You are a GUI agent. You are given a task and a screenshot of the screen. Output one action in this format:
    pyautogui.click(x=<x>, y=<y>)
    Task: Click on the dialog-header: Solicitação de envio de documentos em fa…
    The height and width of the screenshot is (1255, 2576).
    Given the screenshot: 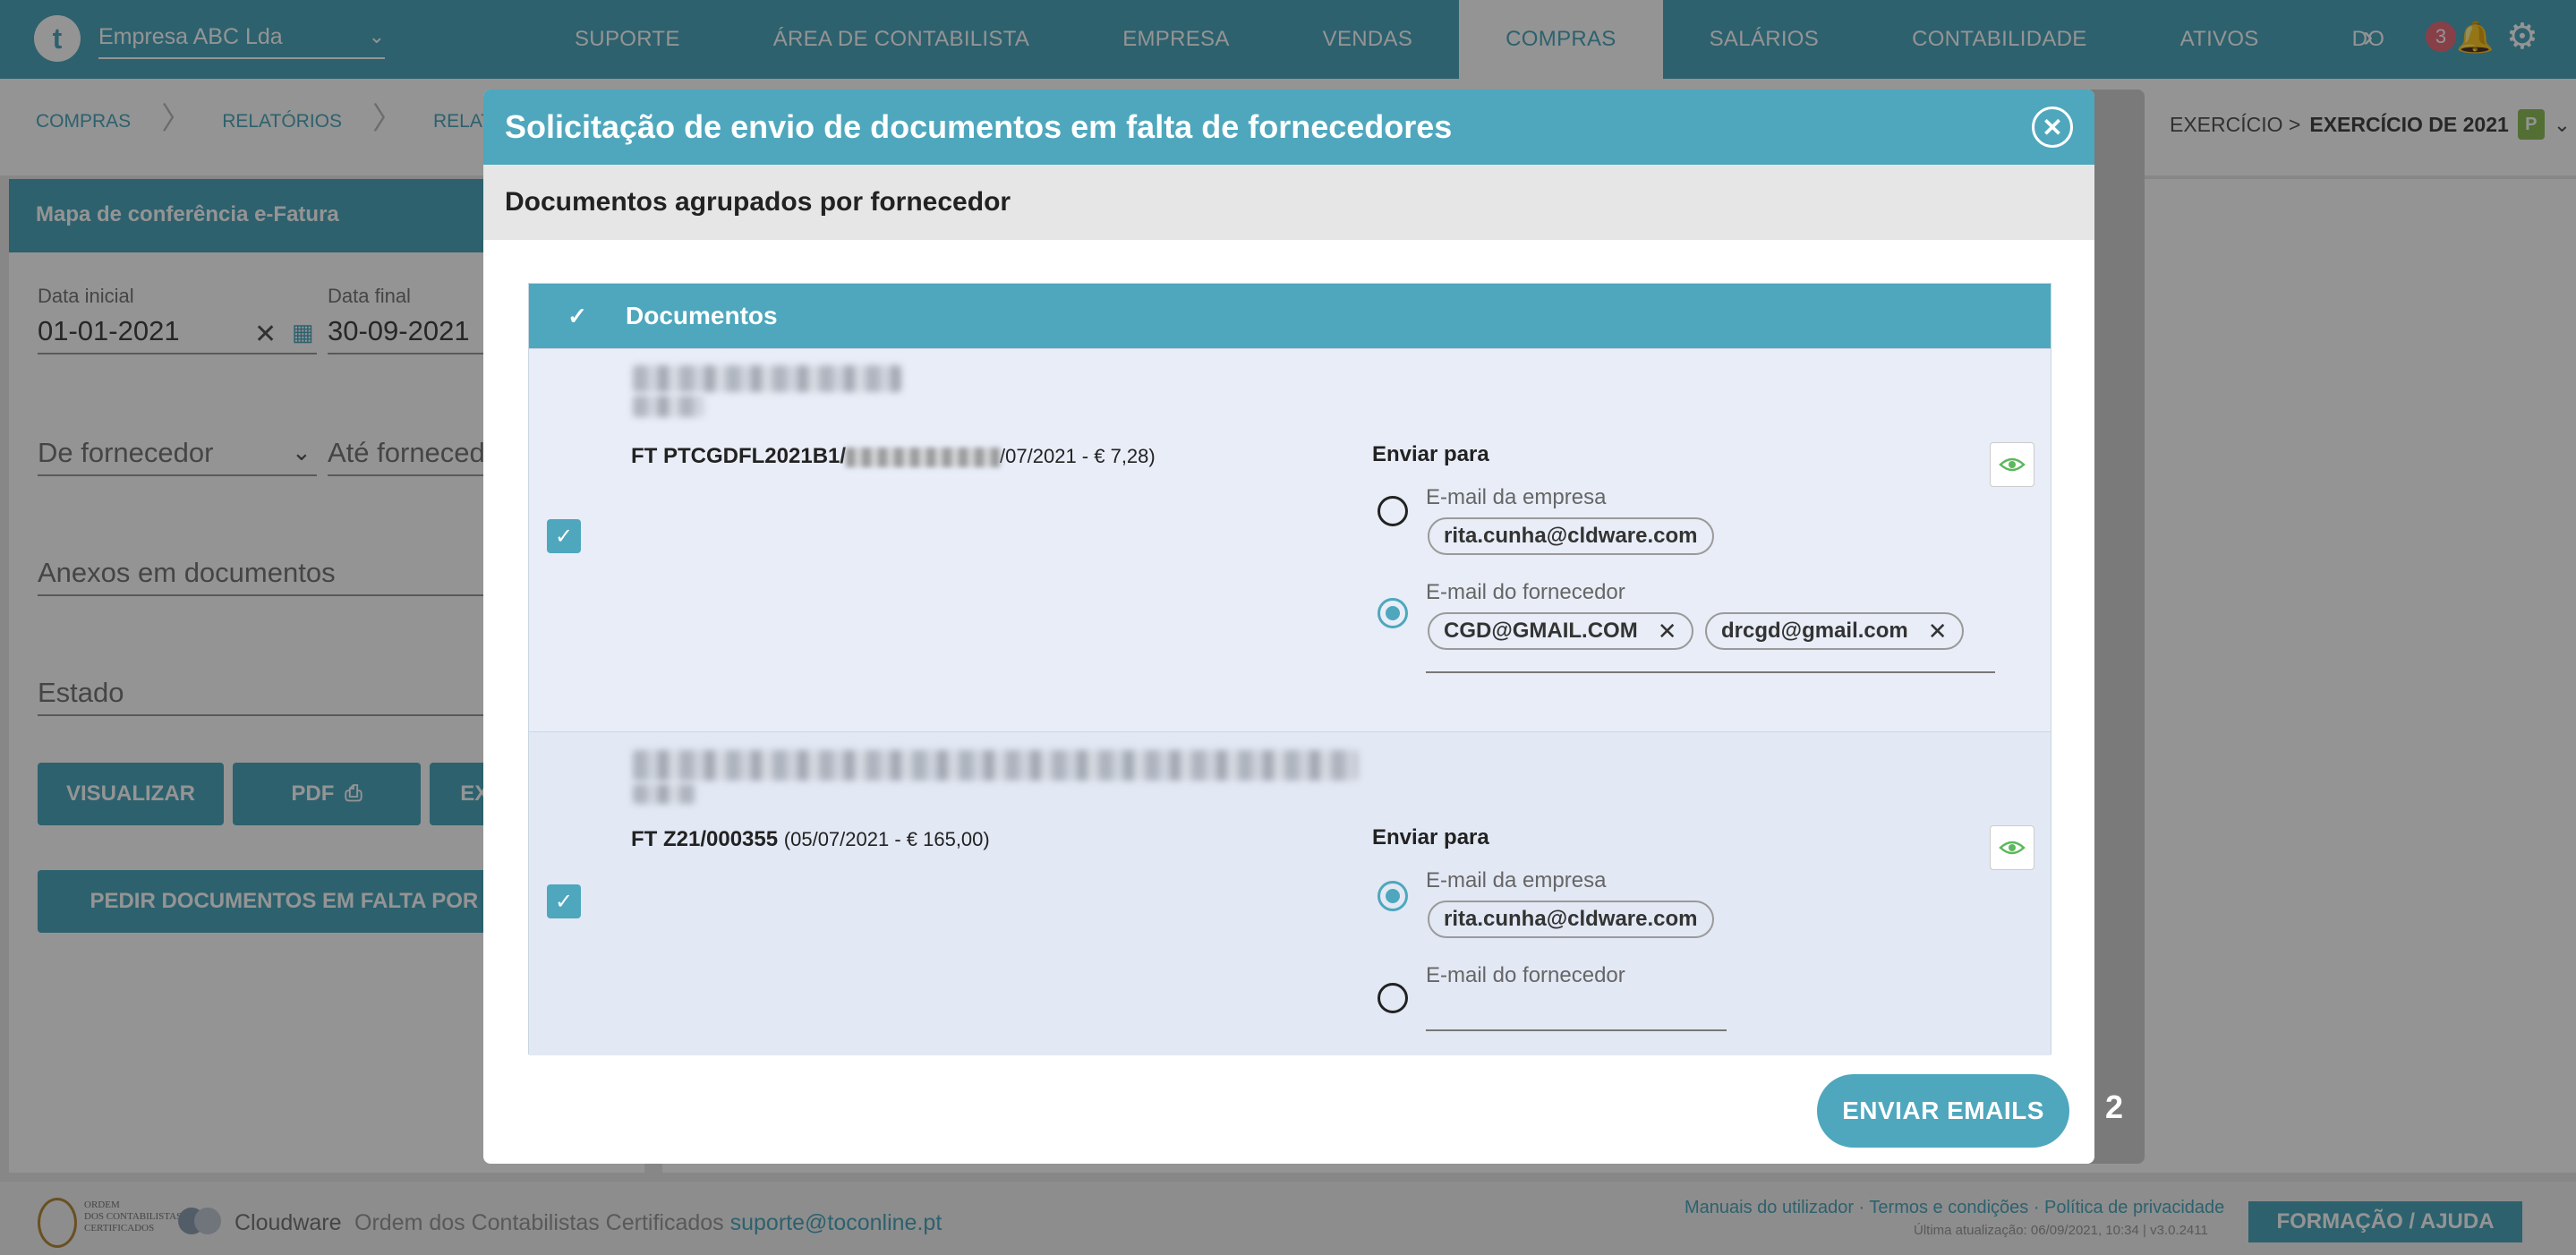 What is the action you would take?
    pyautogui.click(x=1288, y=127)
    